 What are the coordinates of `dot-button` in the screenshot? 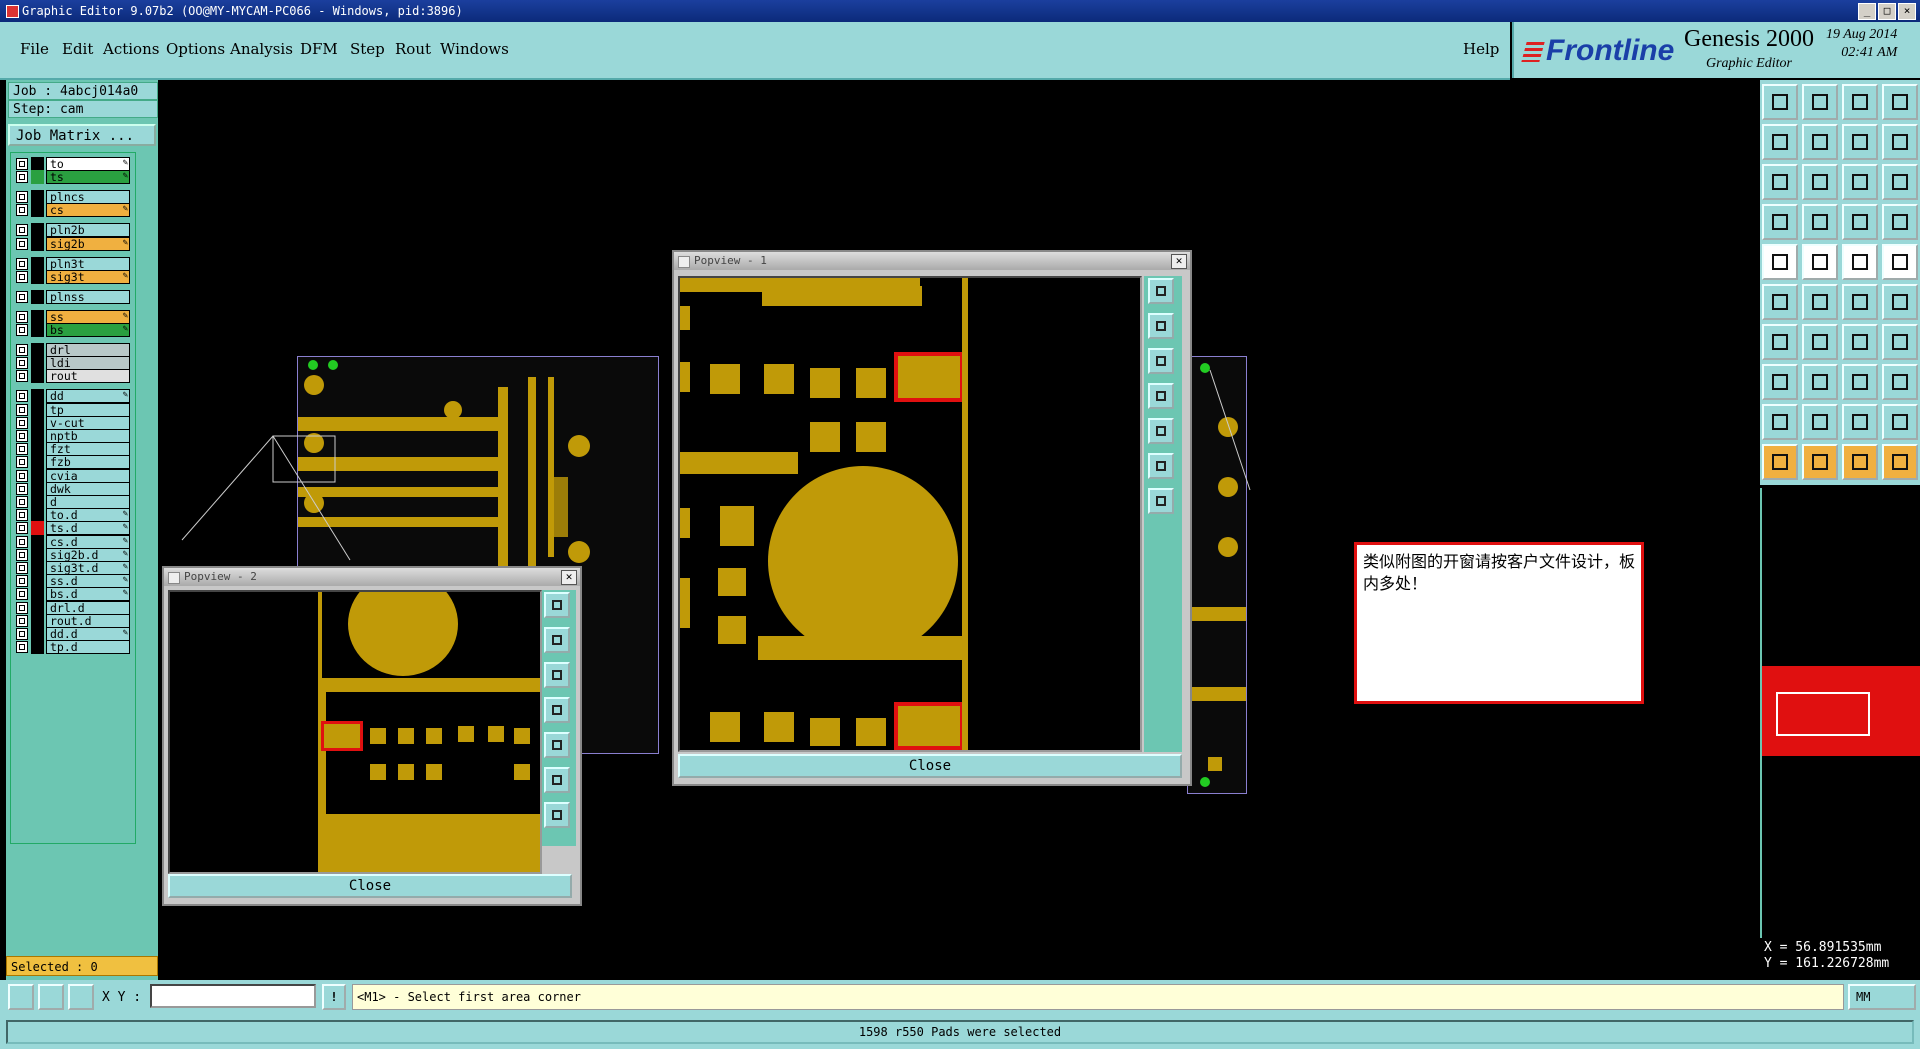 It's located at (1780, 382).